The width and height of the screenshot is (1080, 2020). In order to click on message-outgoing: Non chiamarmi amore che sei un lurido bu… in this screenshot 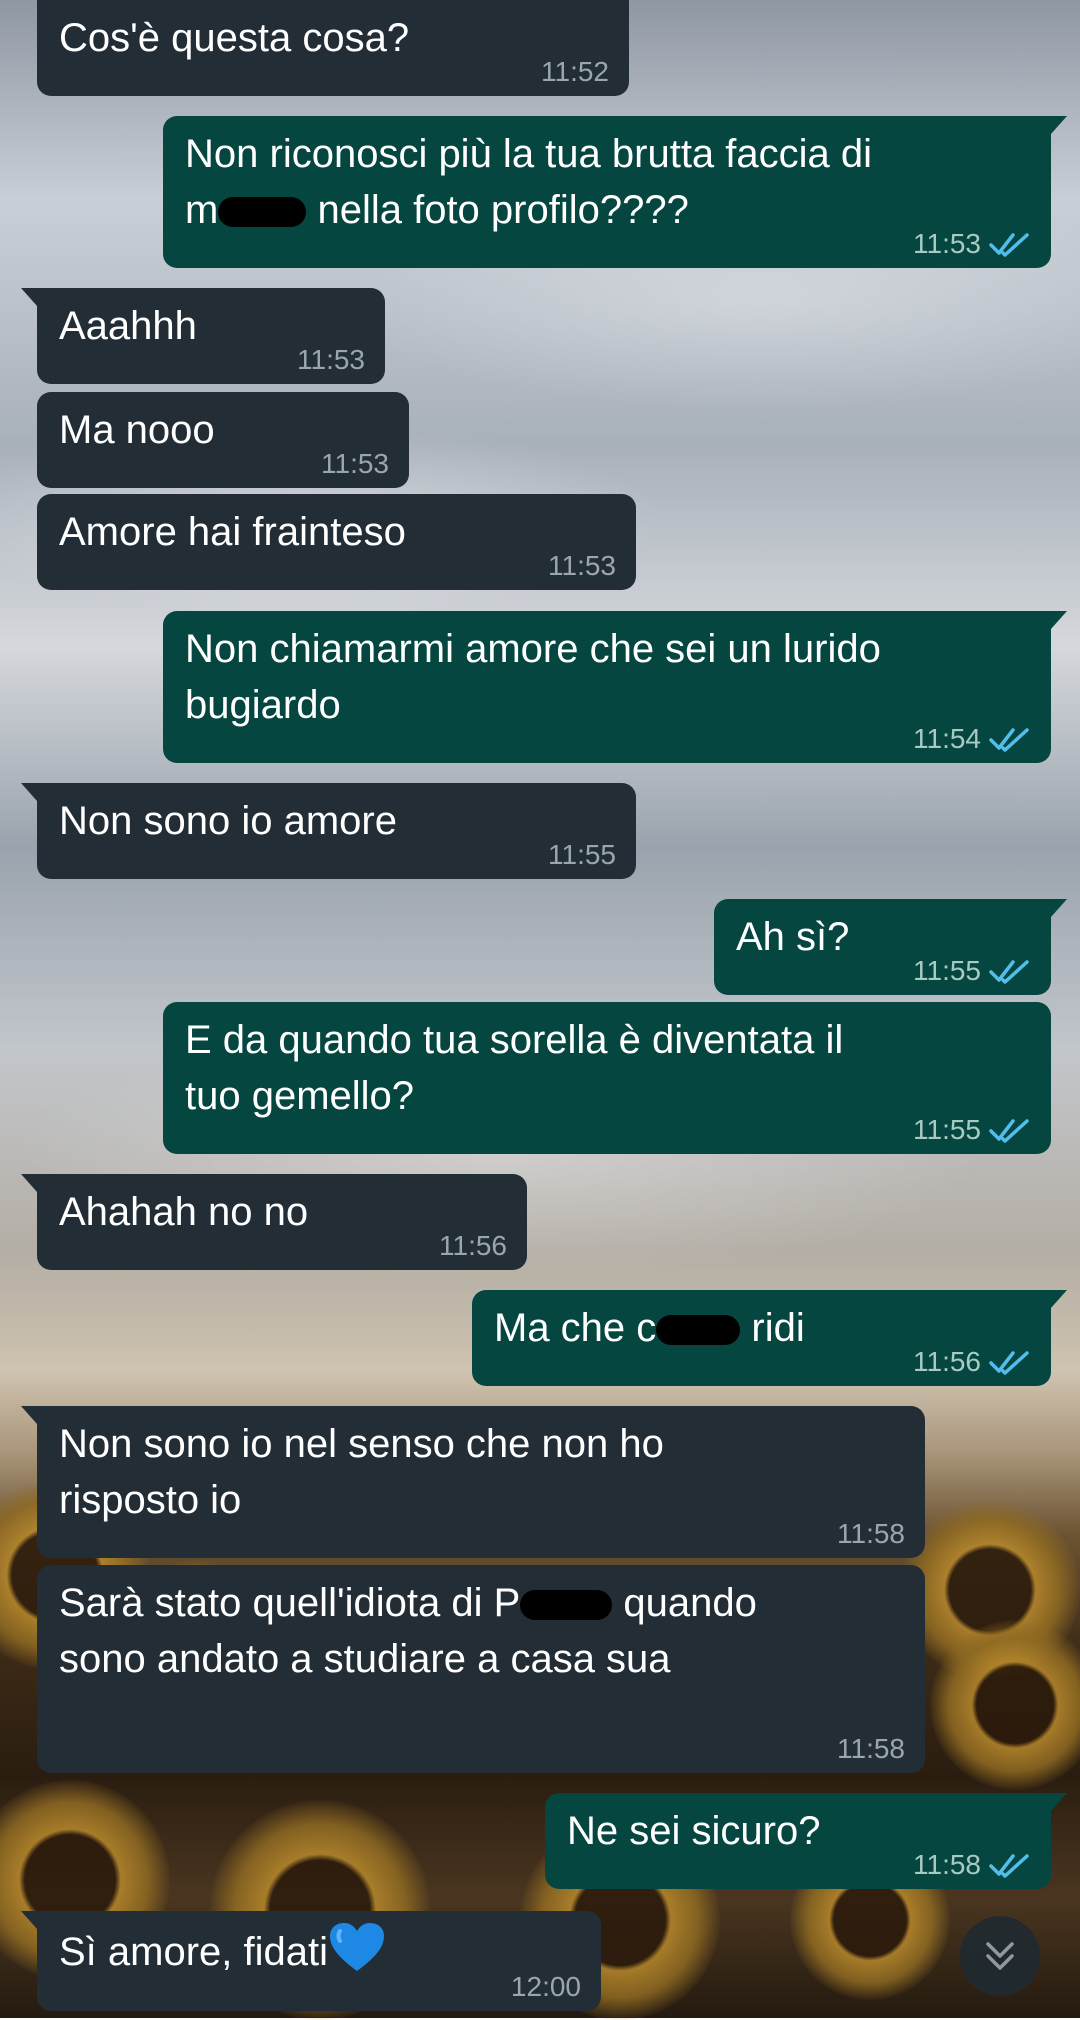, I will do `click(615, 687)`.